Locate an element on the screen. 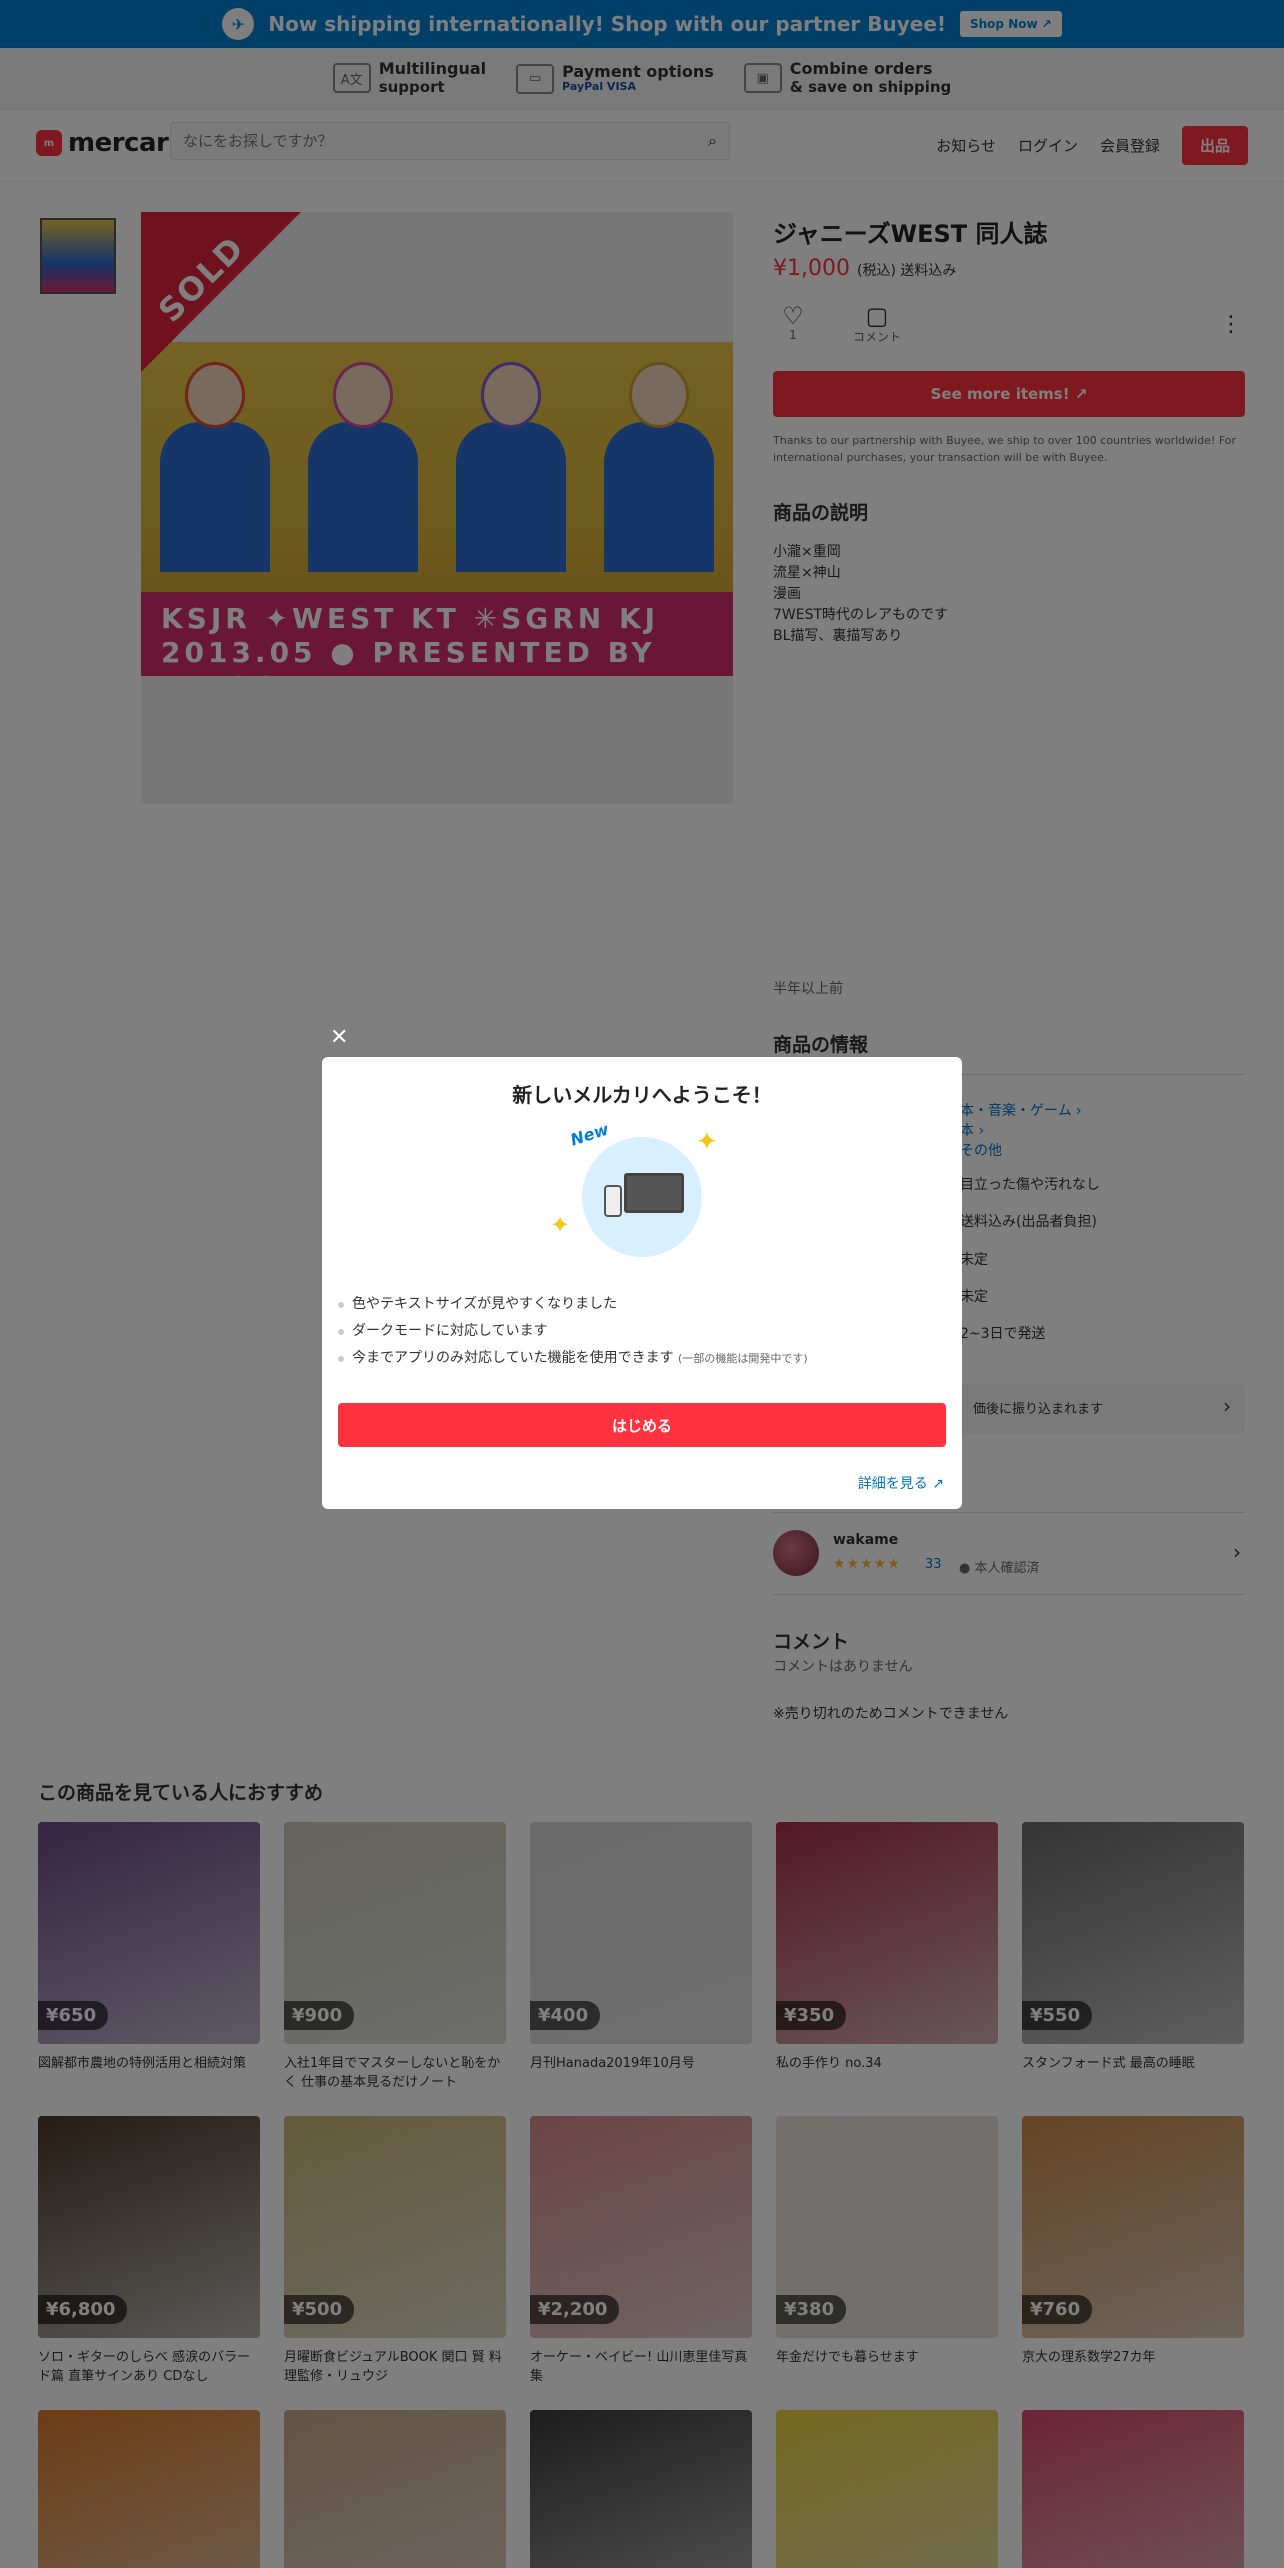 This screenshot has height=2568, width=1284. feature-text: 今までアプリのみ対応していた機能を使用できます is located at coordinates (513, 1358).